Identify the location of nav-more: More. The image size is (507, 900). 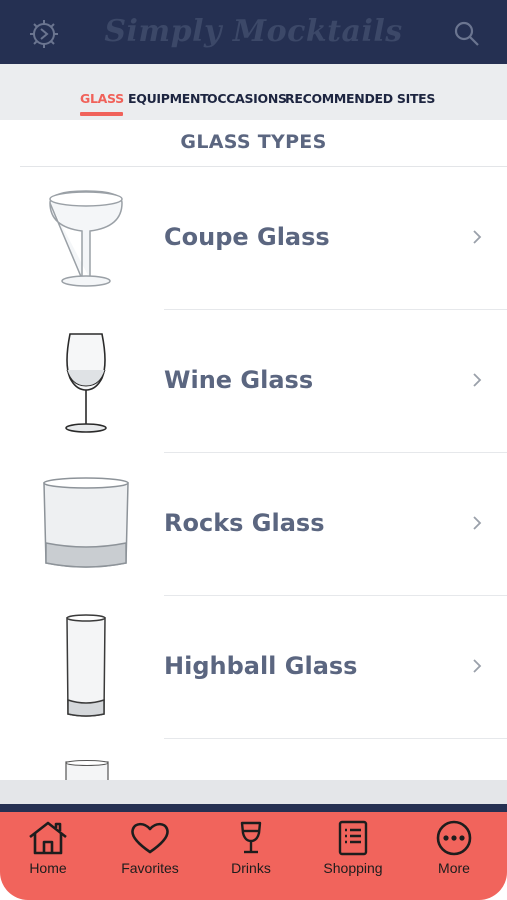
(454, 848).